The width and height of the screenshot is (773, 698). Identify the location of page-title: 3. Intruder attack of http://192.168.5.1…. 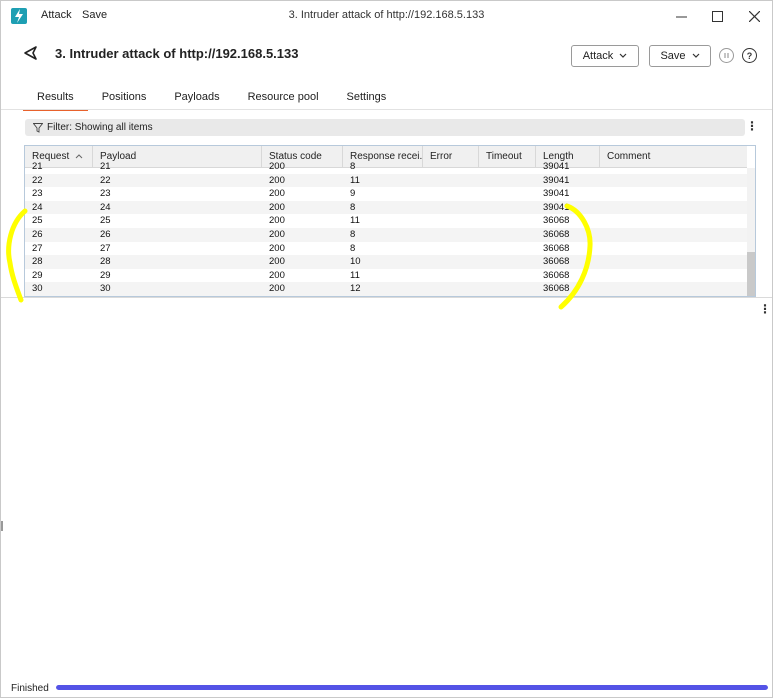
(177, 53).